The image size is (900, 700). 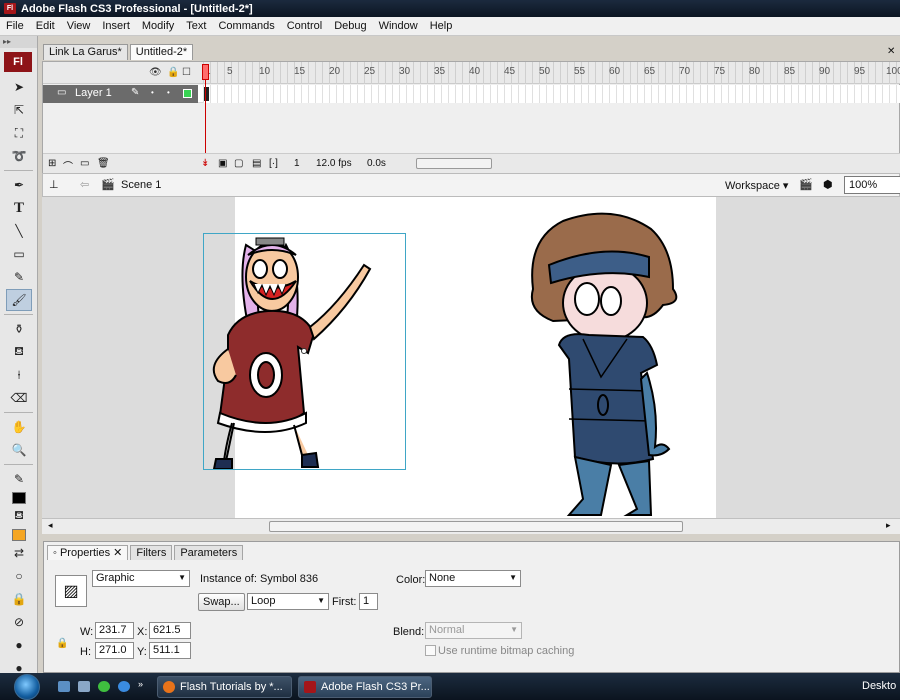 What do you see at coordinates (350, 26) in the screenshot?
I see `menu-debug: Debug` at bounding box center [350, 26].